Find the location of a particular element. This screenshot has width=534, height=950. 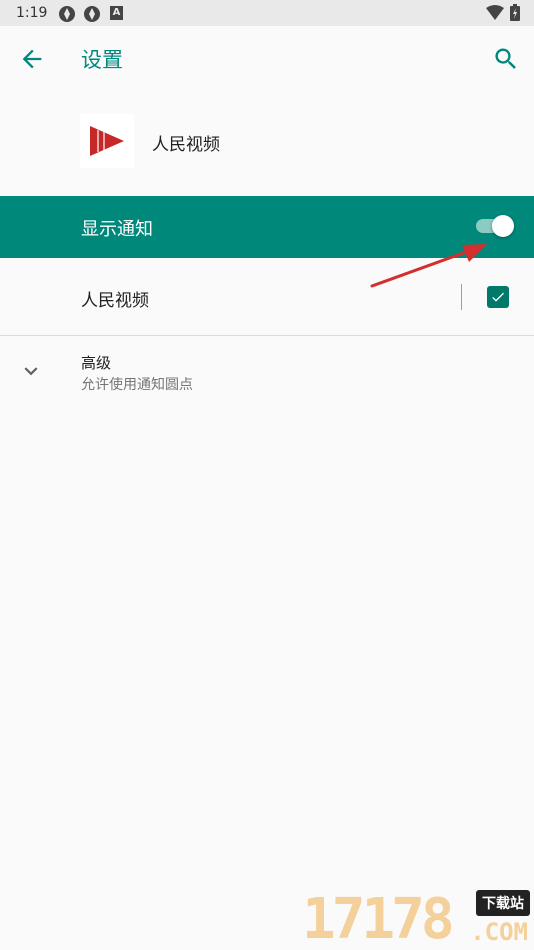

chevron-down-icon is located at coordinates (31, 371).